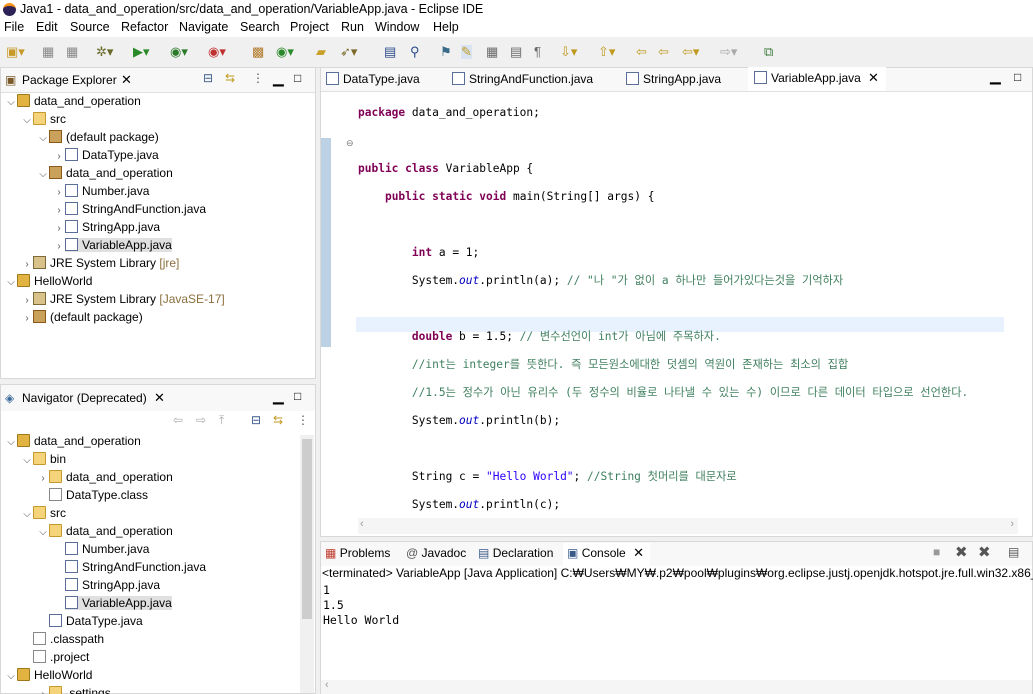  What do you see at coordinates (1025, 304) in the screenshot?
I see `editor-vertical-scrollbar` at bounding box center [1025, 304].